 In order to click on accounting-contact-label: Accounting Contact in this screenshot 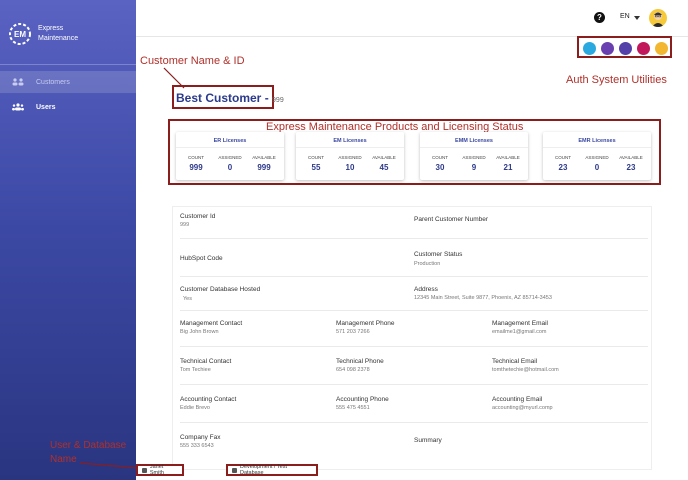, I will do `click(208, 399)`.